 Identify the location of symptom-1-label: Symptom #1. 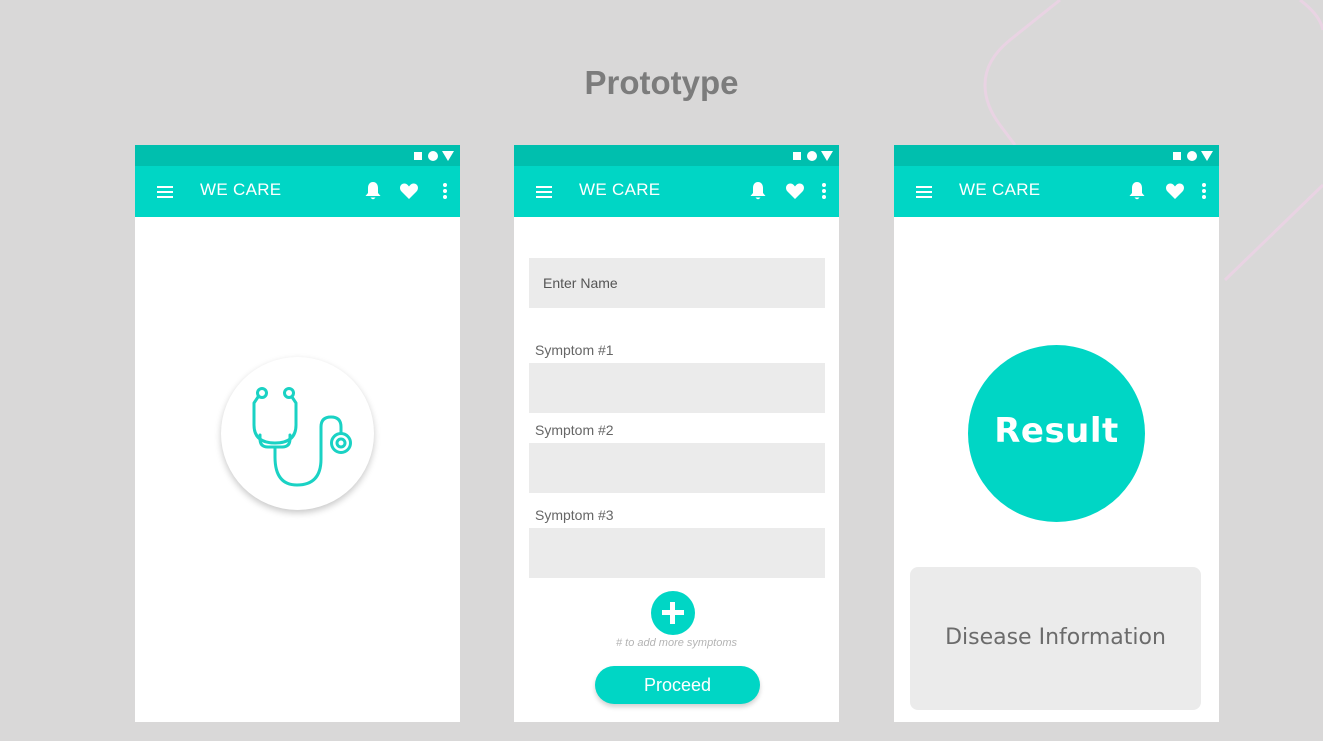
(574, 350).